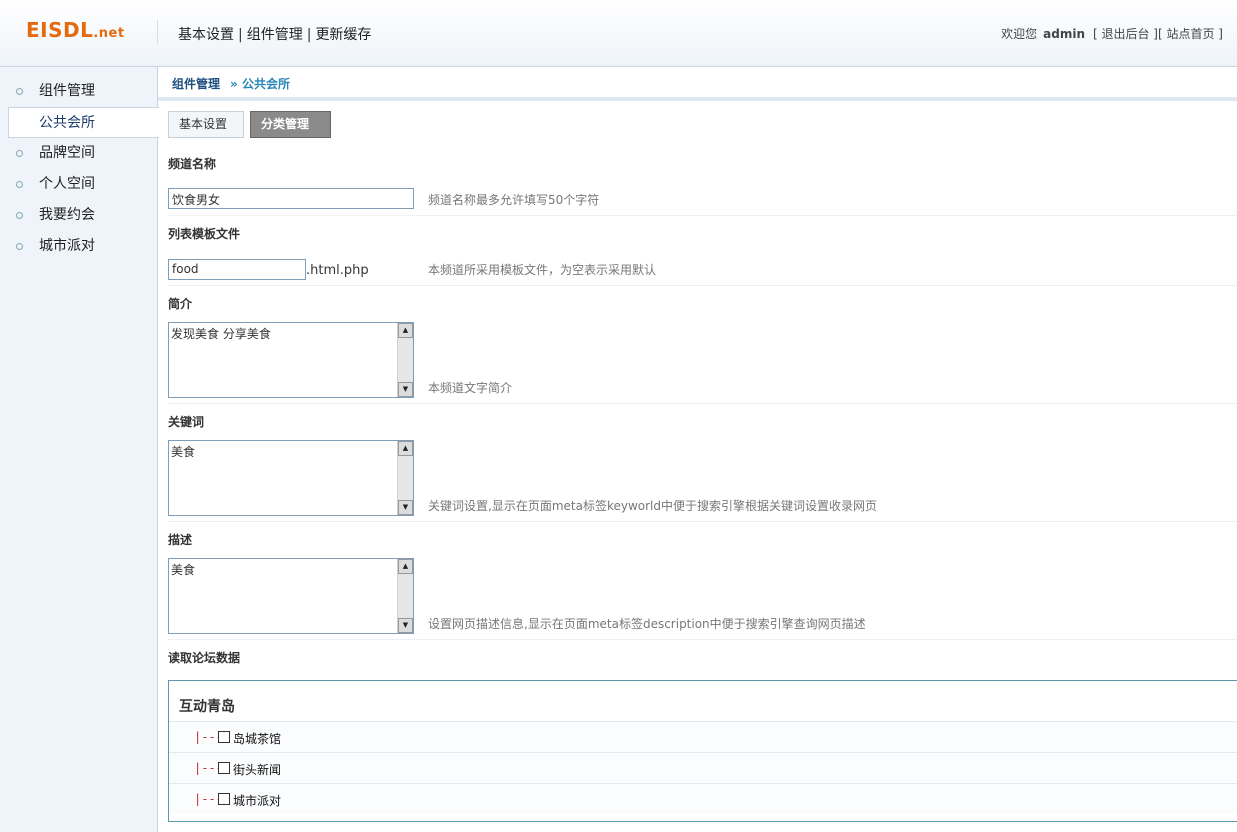 The height and width of the screenshot is (832, 1237). What do you see at coordinates (206, 35) in the screenshot?
I see `nav-basic-settings: 基本设置` at bounding box center [206, 35].